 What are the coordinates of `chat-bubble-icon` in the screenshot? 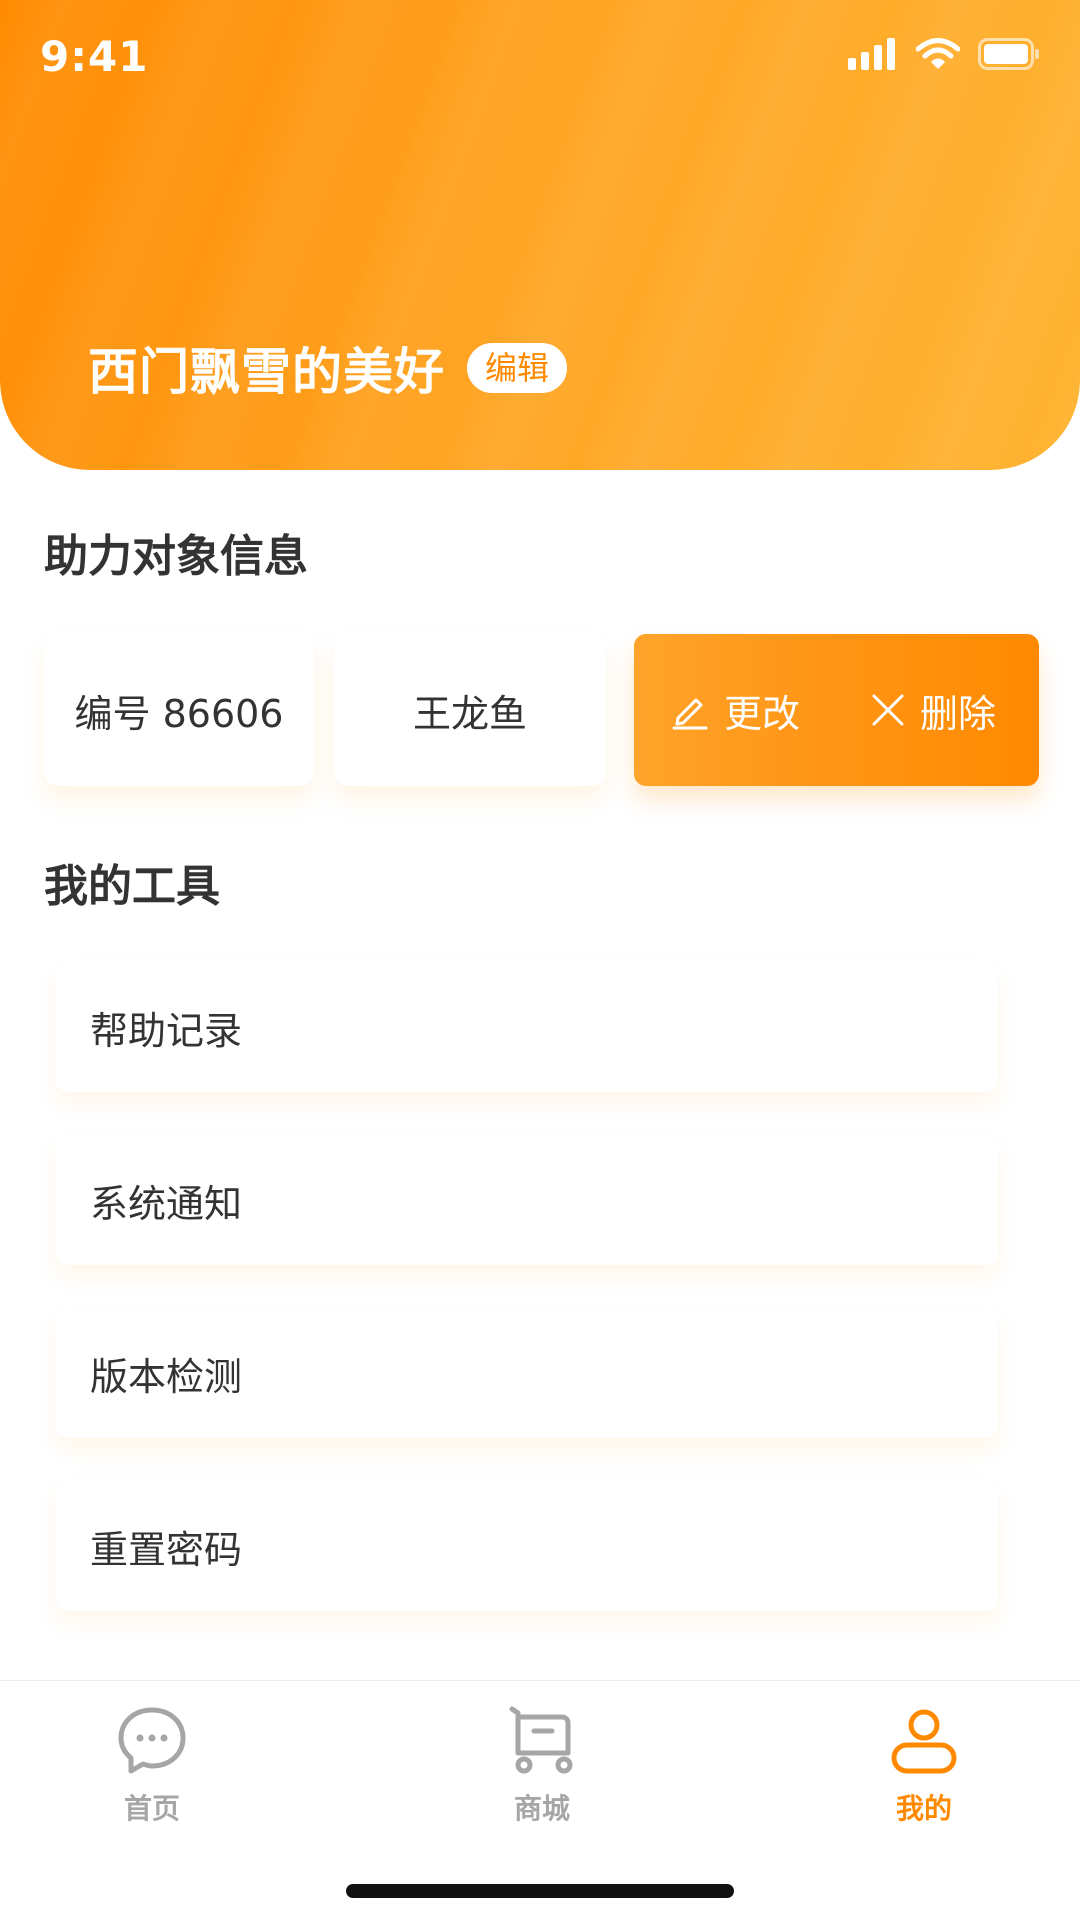 It's located at (152, 1740).